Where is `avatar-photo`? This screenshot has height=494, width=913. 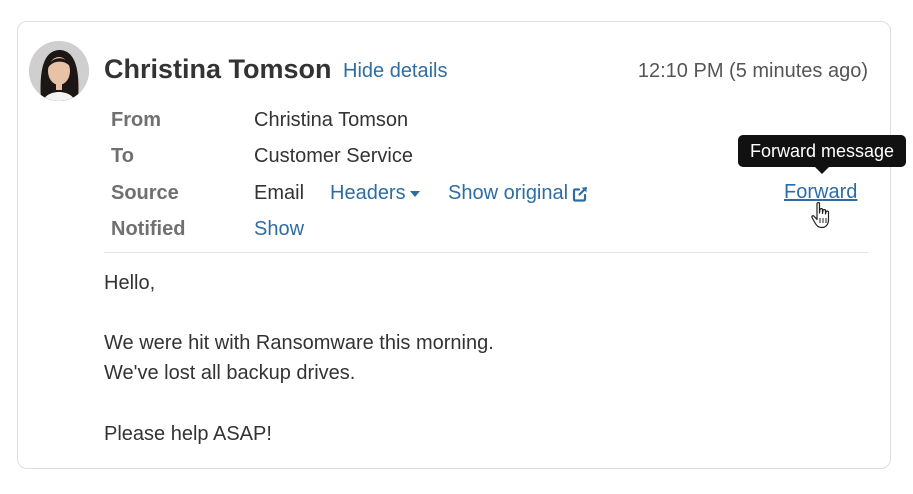 avatar-photo is located at coordinates (59, 71).